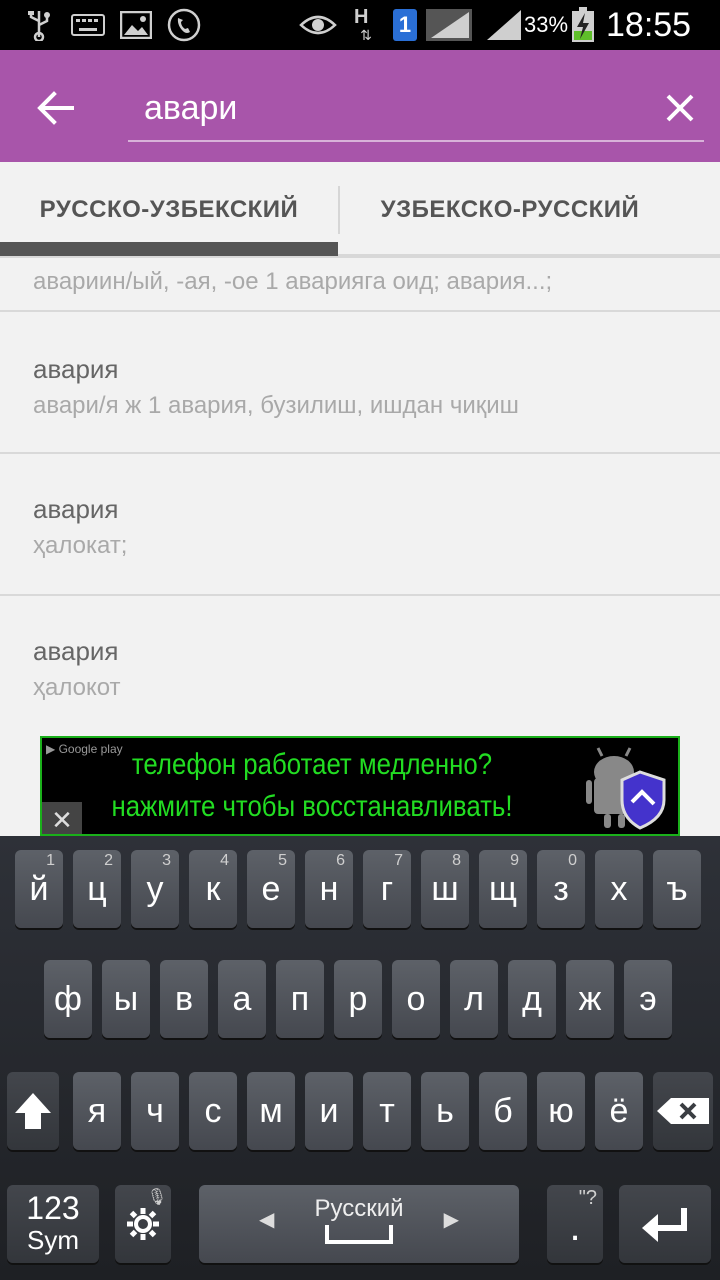  What do you see at coordinates (88, 25) in the screenshot?
I see `keyboard-icon` at bounding box center [88, 25].